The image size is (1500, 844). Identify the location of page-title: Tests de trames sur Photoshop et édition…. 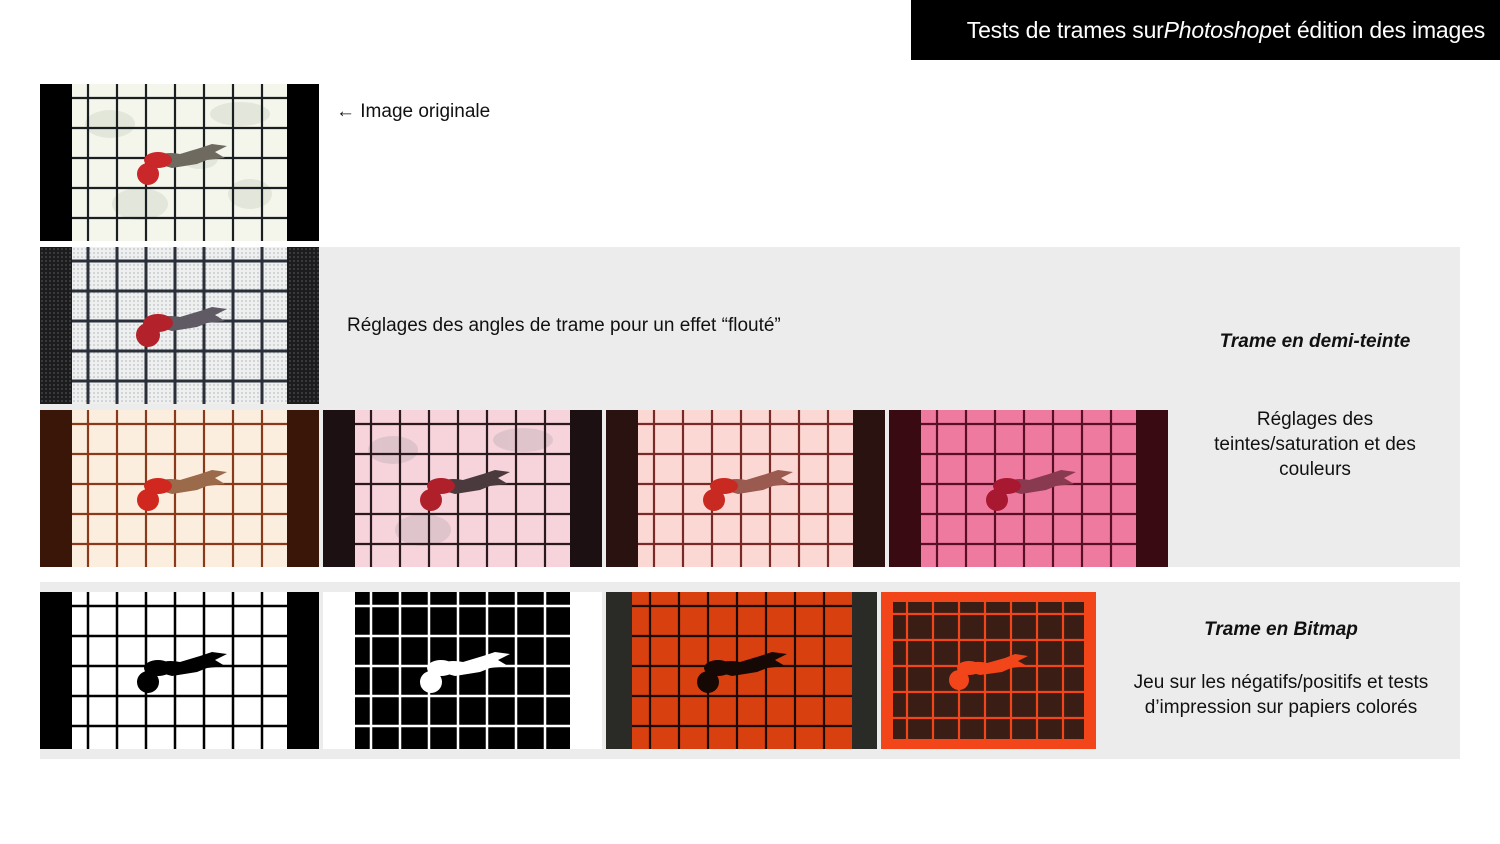
(1205, 30).